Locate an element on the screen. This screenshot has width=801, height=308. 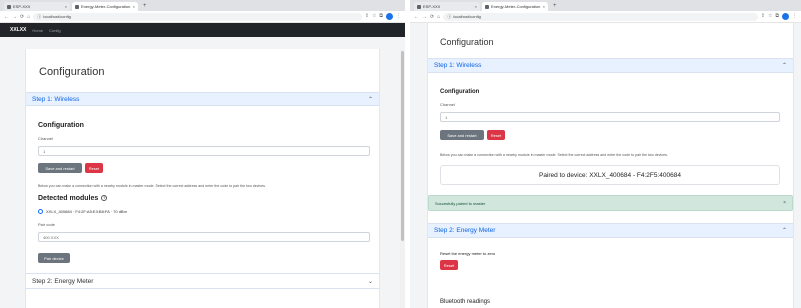
help-icon: ? is located at coordinates (104, 198).